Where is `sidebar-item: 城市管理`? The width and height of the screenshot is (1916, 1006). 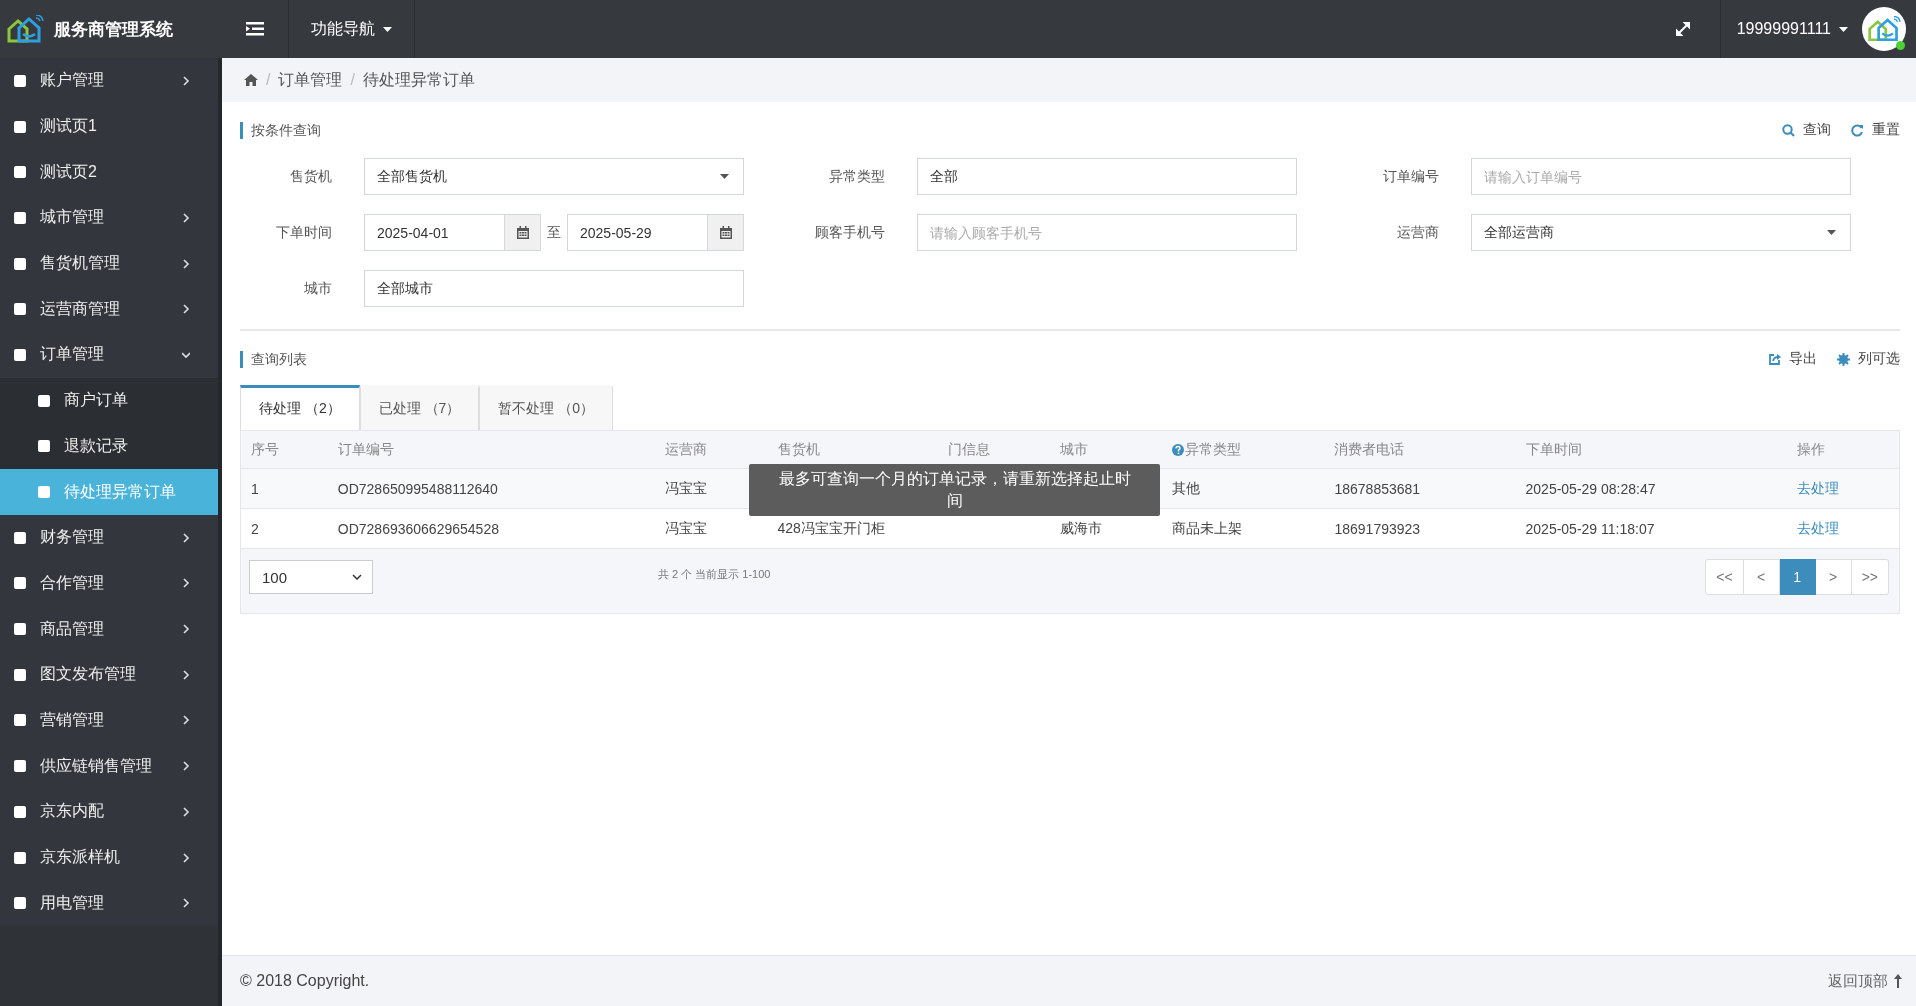
sidebar-item: 城市管理 is located at coordinates (109, 218).